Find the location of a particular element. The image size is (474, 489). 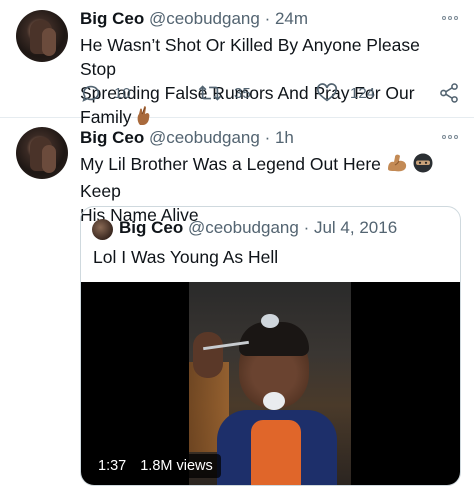

tweet-header: Big Ceo @ceobudgang · 1h is located at coordinates (187, 138).